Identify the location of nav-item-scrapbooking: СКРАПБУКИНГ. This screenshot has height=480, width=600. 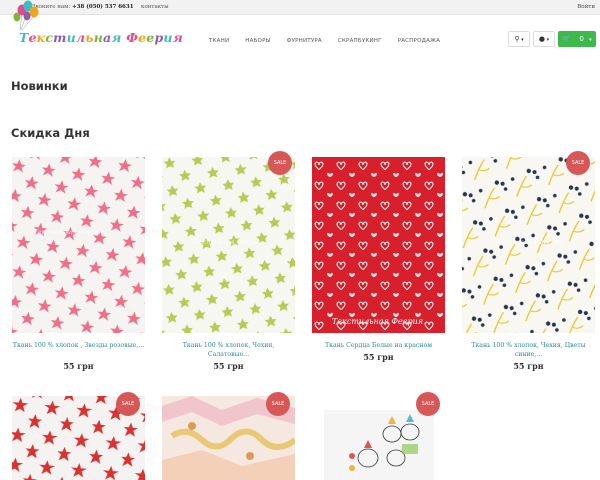
(360, 41).